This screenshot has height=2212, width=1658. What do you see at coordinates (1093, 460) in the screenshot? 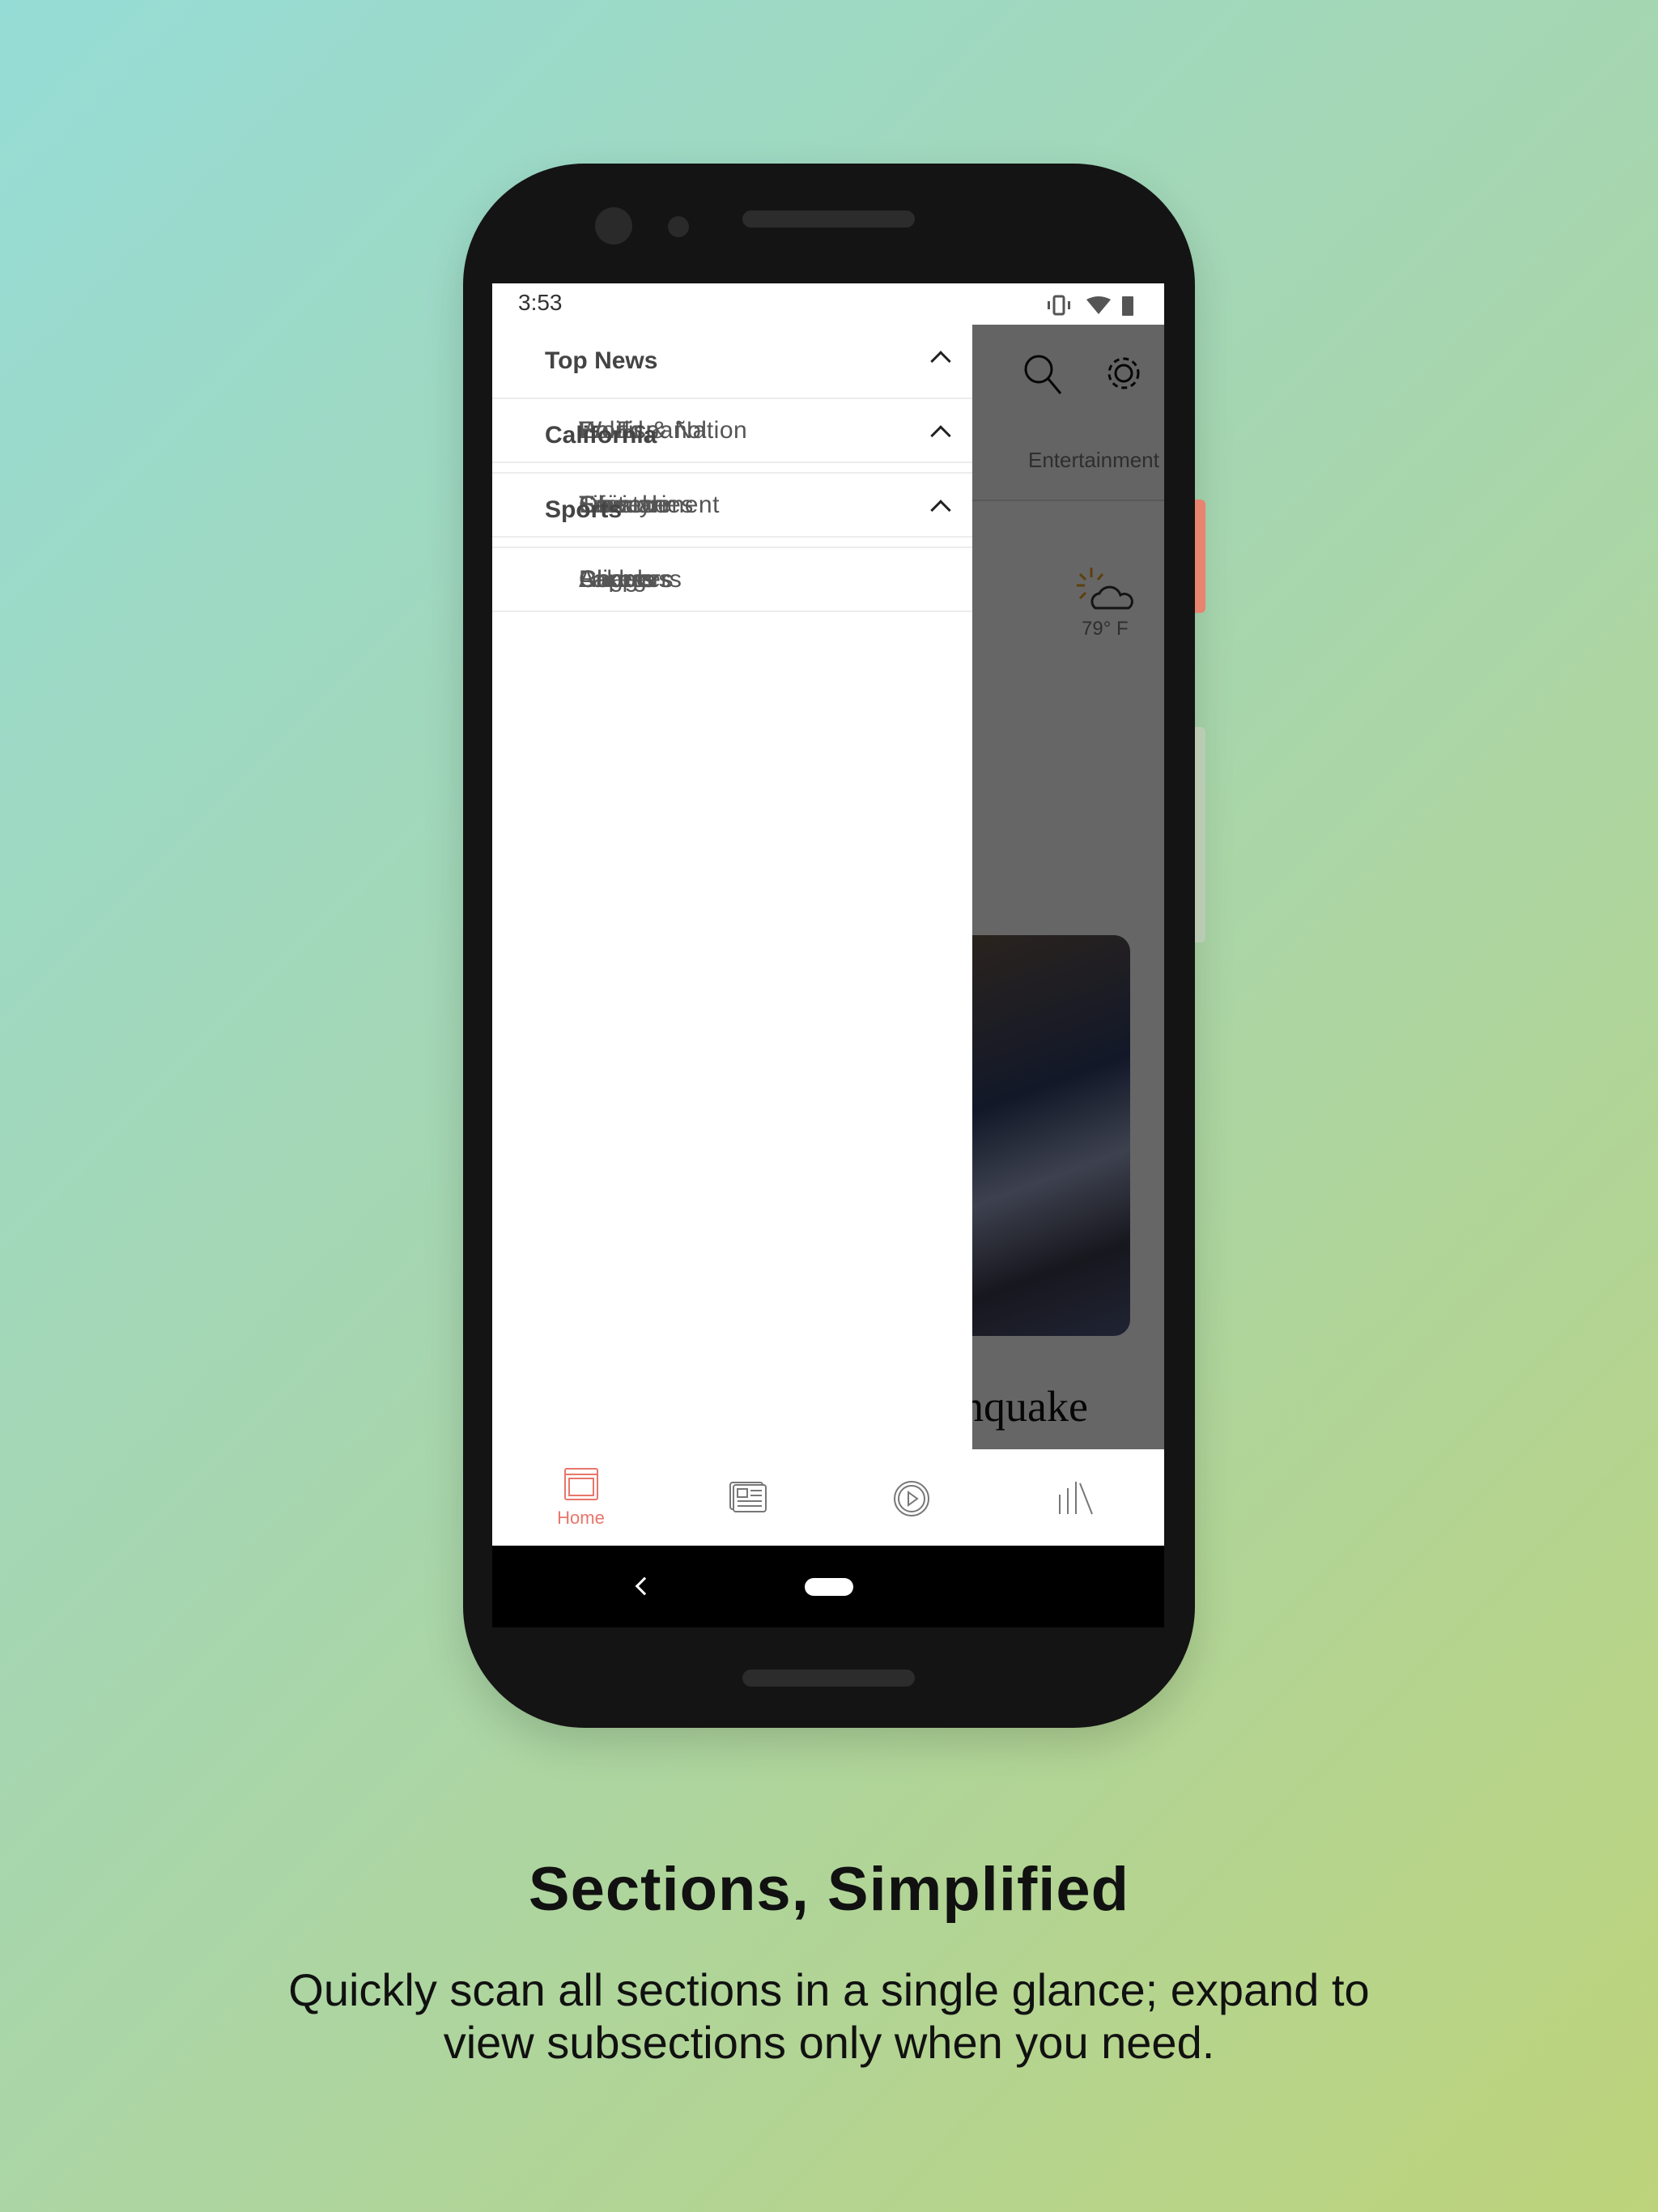
I see `tab-entertainment: Entertainment` at bounding box center [1093, 460].